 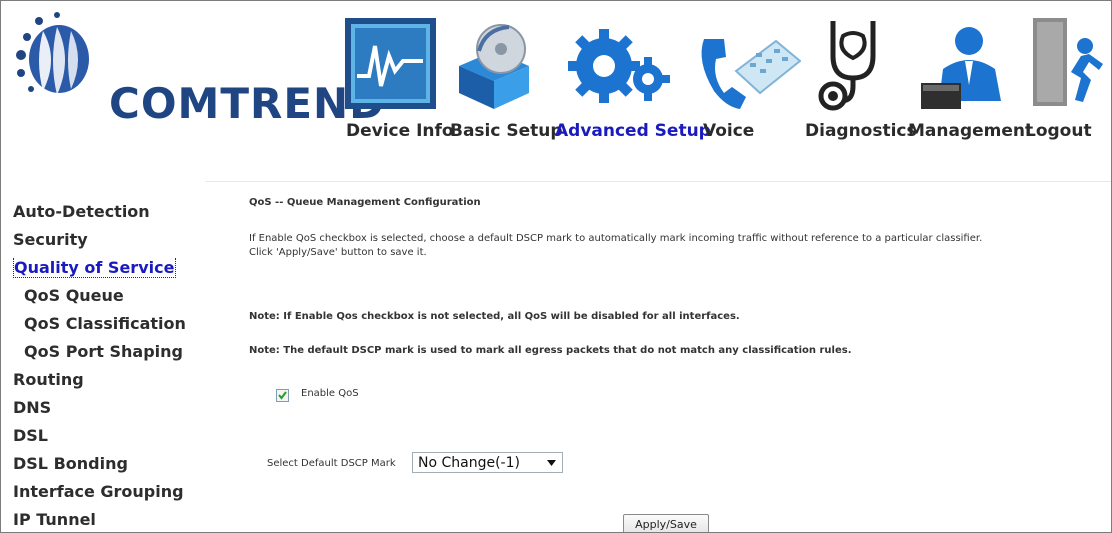 What do you see at coordinates (98, 491) in the screenshot?
I see `sidebar-item-interface-grouping: Interface Grouping` at bounding box center [98, 491].